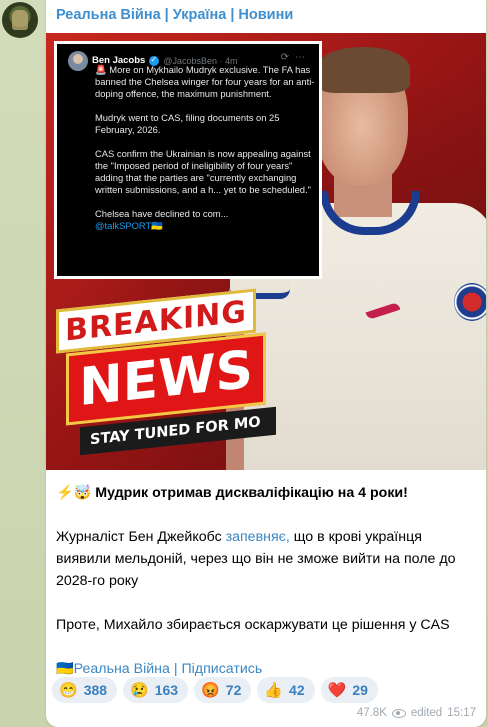  Describe the element at coordinates (166, 690) in the screenshot. I see `reaction-count: 163` at that location.